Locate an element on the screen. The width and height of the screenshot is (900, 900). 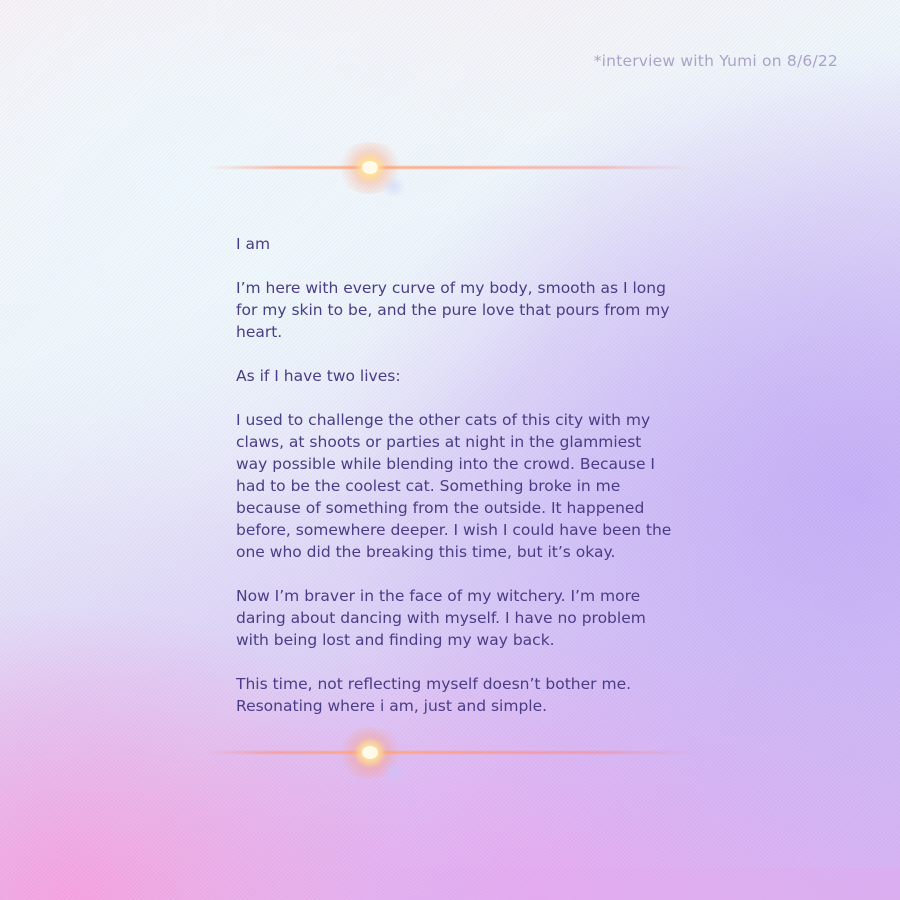
interview-caption: *interview with Yumi on 8/6/22 is located at coordinates (715, 61).